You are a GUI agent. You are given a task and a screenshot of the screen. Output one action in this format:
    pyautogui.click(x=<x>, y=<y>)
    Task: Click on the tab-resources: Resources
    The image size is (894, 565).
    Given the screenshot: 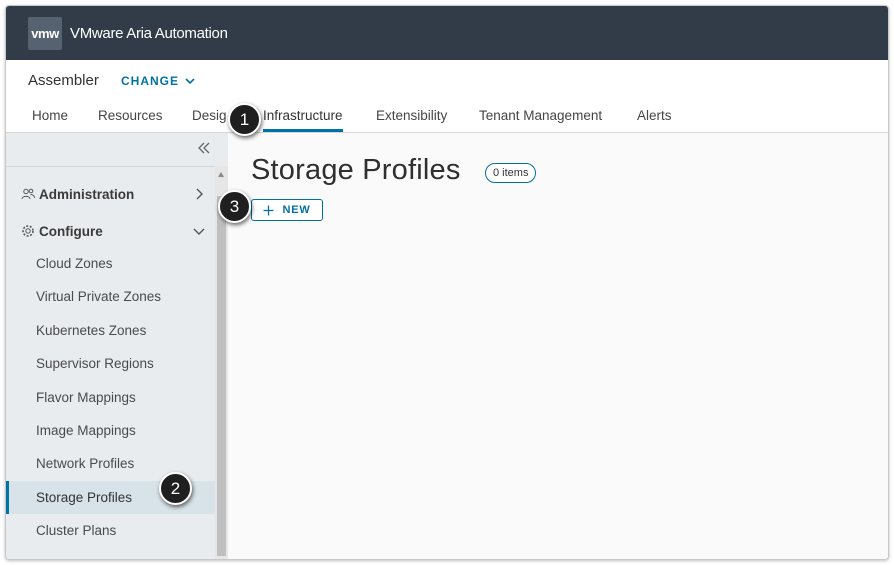 What is the action you would take?
    pyautogui.click(x=130, y=115)
    